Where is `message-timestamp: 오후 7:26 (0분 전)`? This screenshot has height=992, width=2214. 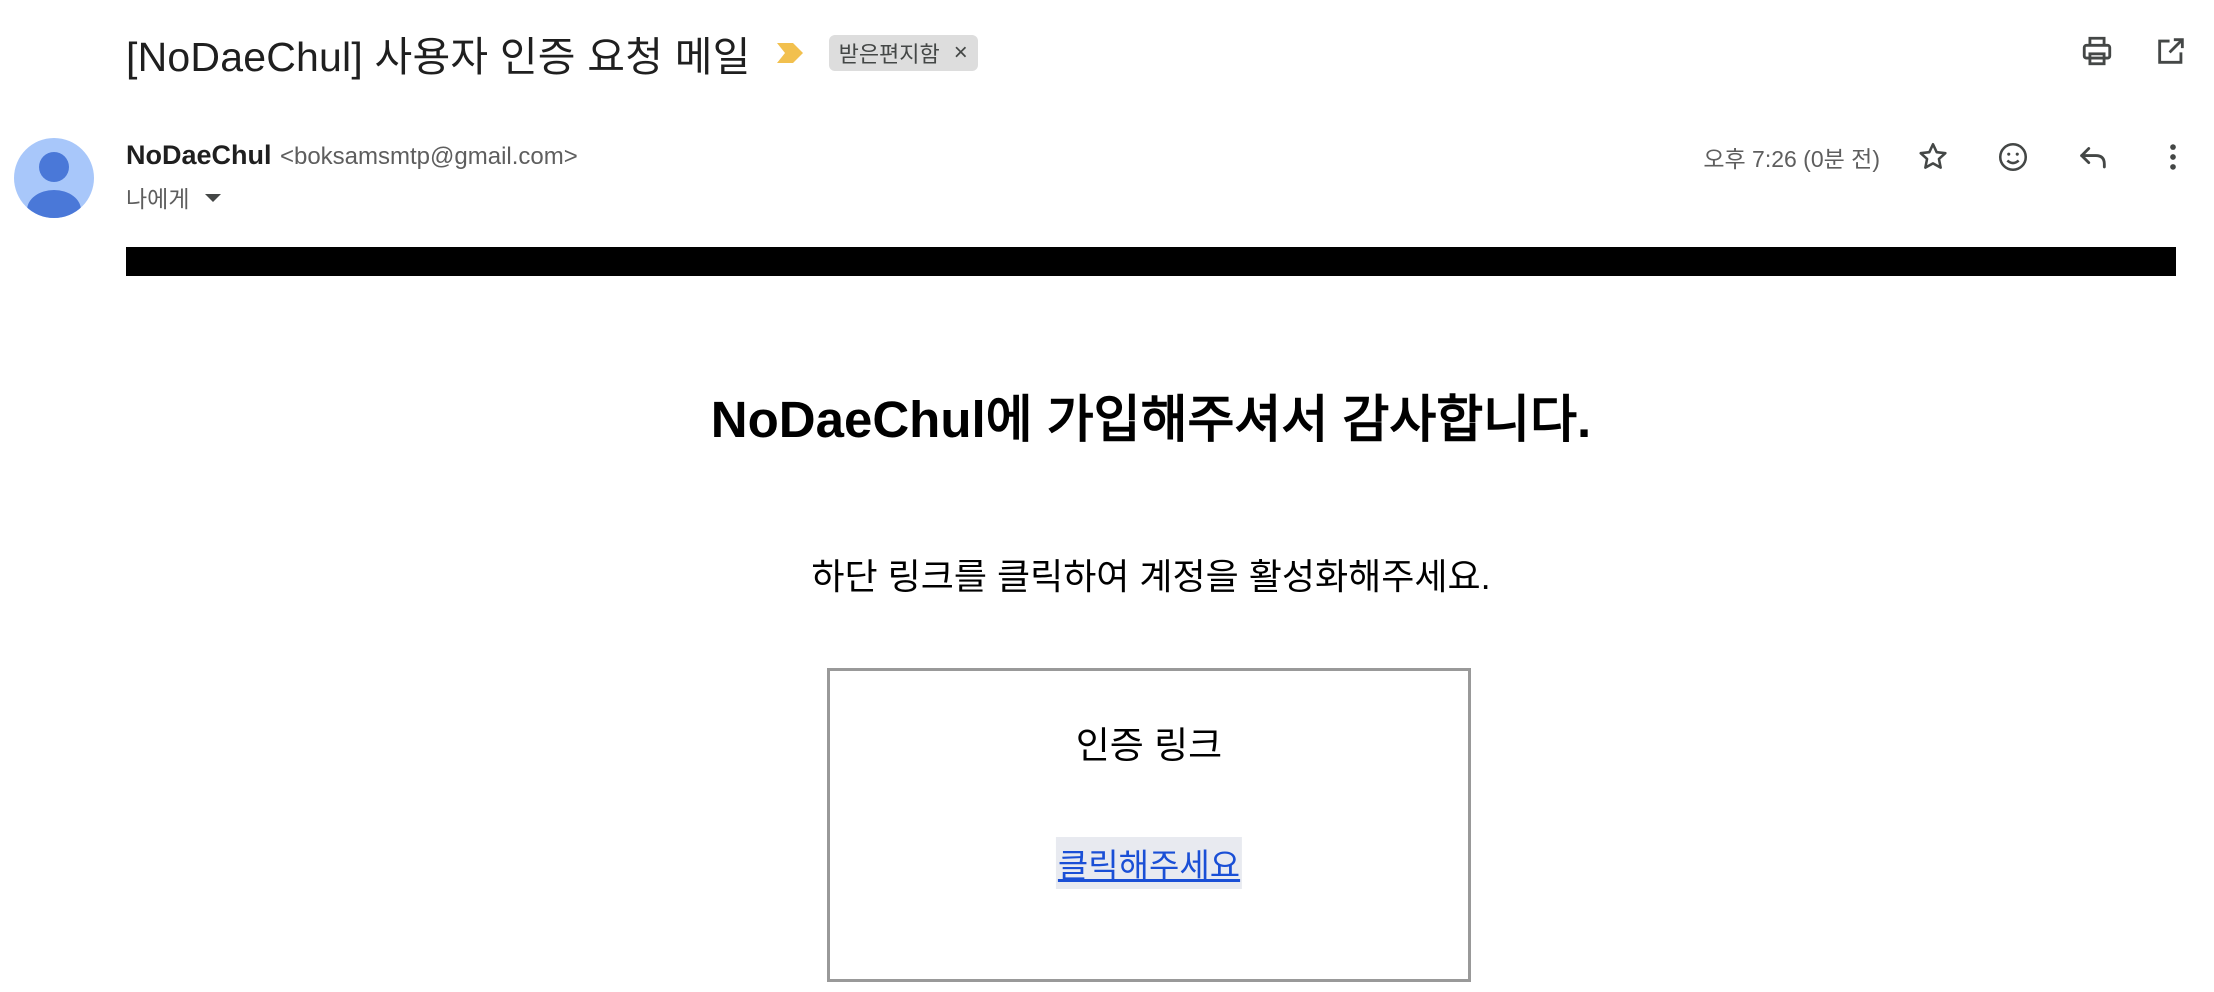
message-timestamp: 오후 7:26 (0분 전) is located at coordinates (1791, 159).